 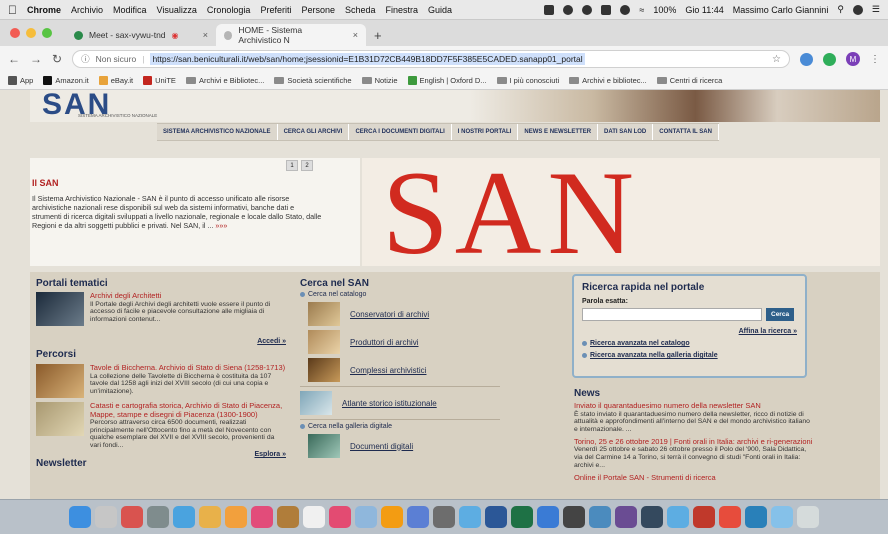 What do you see at coordinates (689, 355) in the screenshot?
I see `ricerca-avanzata-galleria: Ricerca avanzata nella galleria digitale` at bounding box center [689, 355].